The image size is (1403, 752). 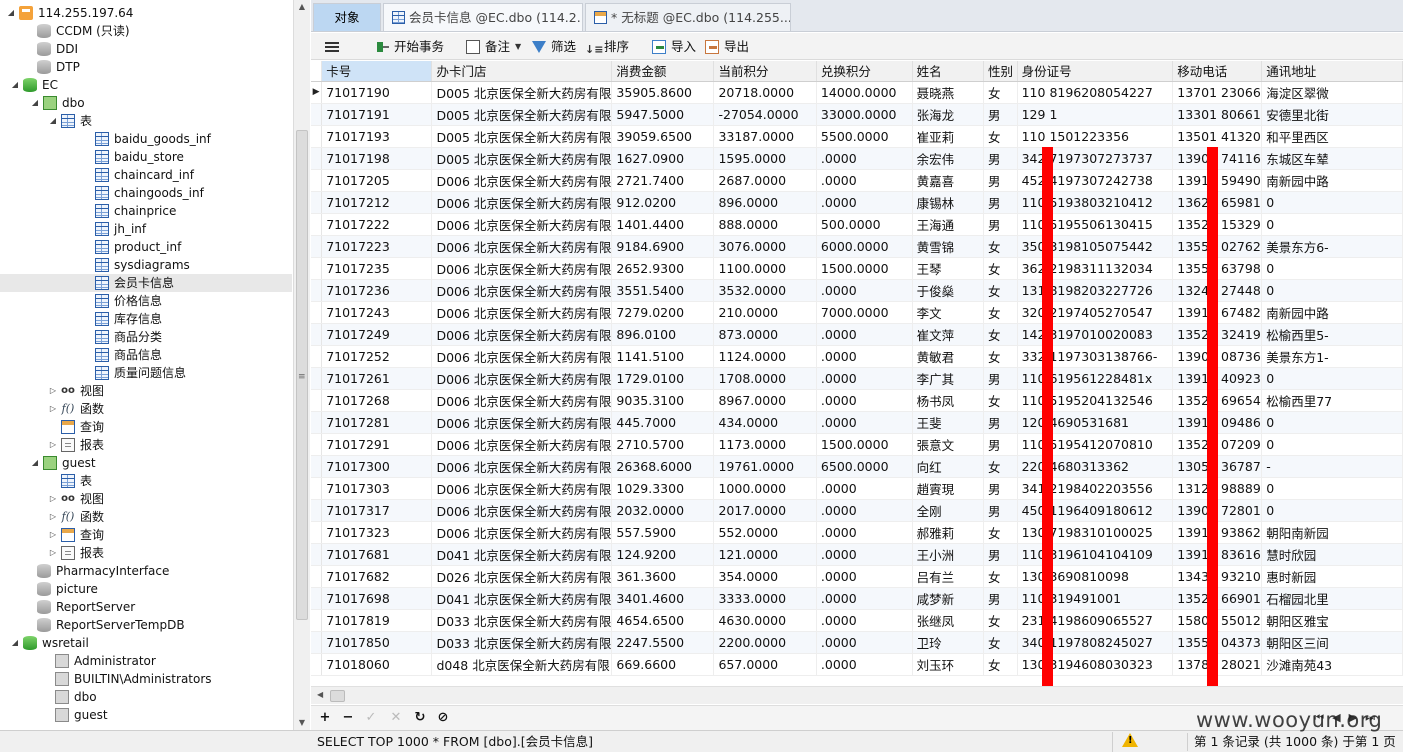 I want to click on table-cell: 340 1197808245027, so click(x=1095, y=642).